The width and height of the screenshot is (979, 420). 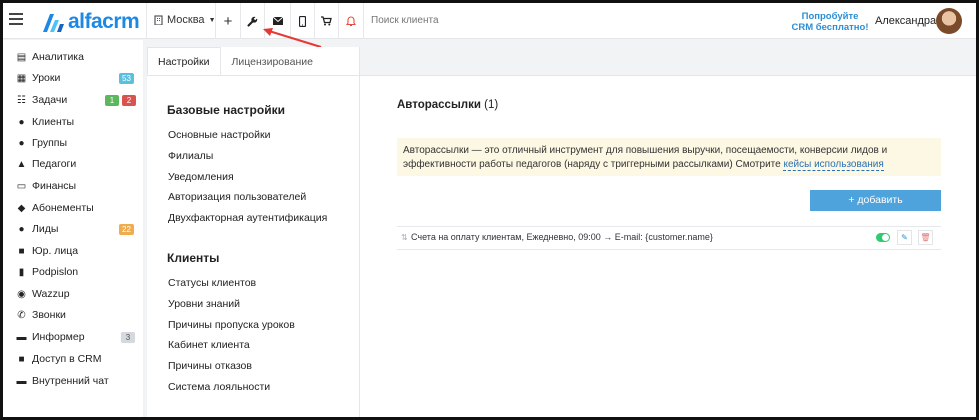 What do you see at coordinates (21, 229) in the screenshot?
I see `leads-icon: ●` at bounding box center [21, 229].